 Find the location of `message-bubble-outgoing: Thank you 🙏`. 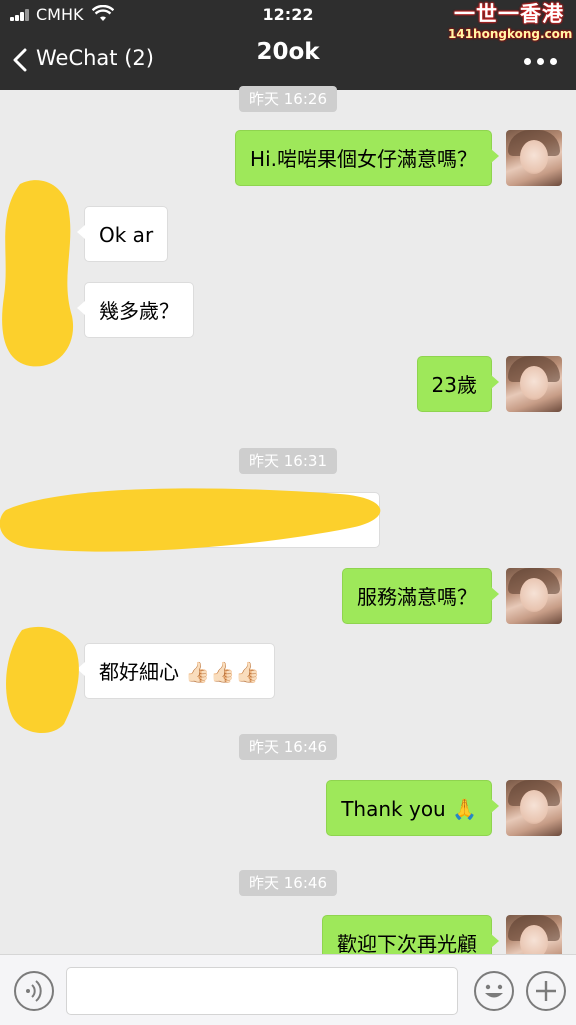

message-bubble-outgoing: Thank you 🙏 is located at coordinates (412, 808).